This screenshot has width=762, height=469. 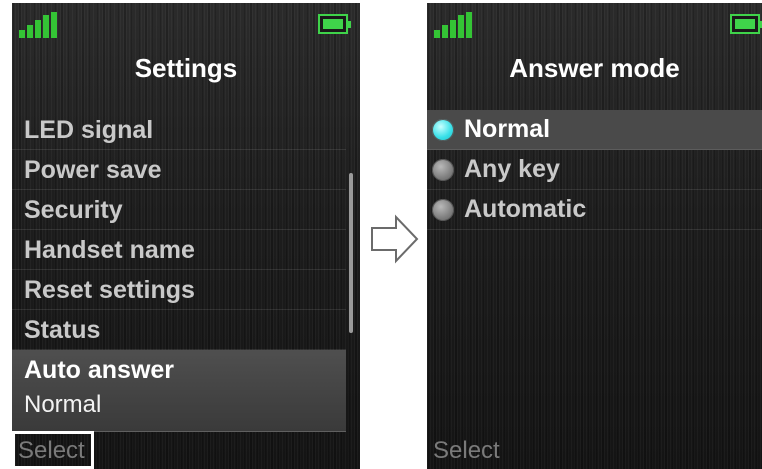 I want to click on menu-item-status: Status, so click(x=179, y=330).